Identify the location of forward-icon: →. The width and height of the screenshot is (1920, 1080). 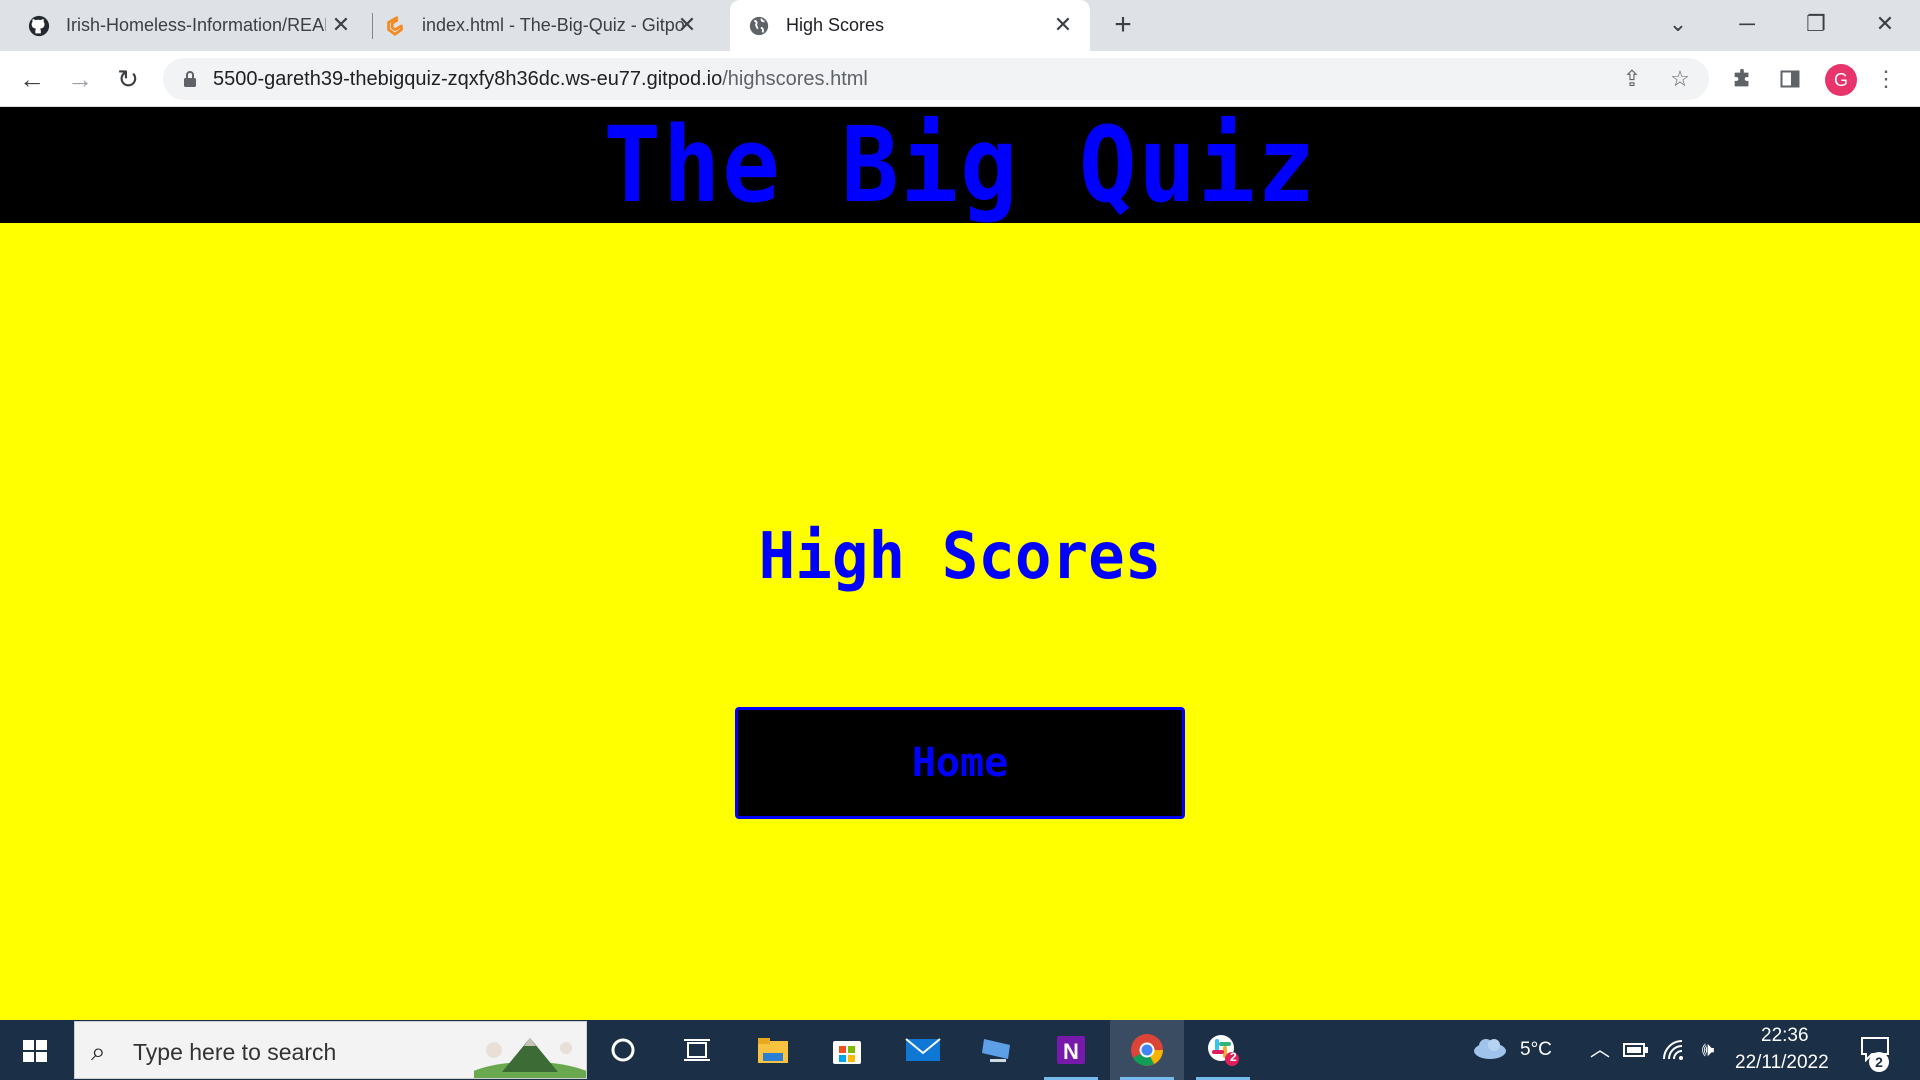
(80, 79).